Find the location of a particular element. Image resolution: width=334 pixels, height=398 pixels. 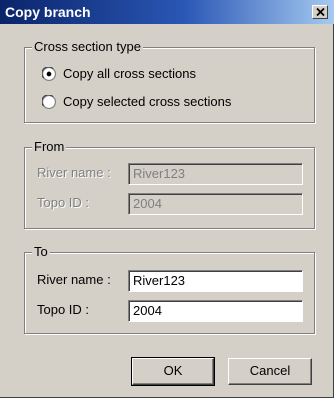

to-river-name-label: River name : is located at coordinates (74, 279).